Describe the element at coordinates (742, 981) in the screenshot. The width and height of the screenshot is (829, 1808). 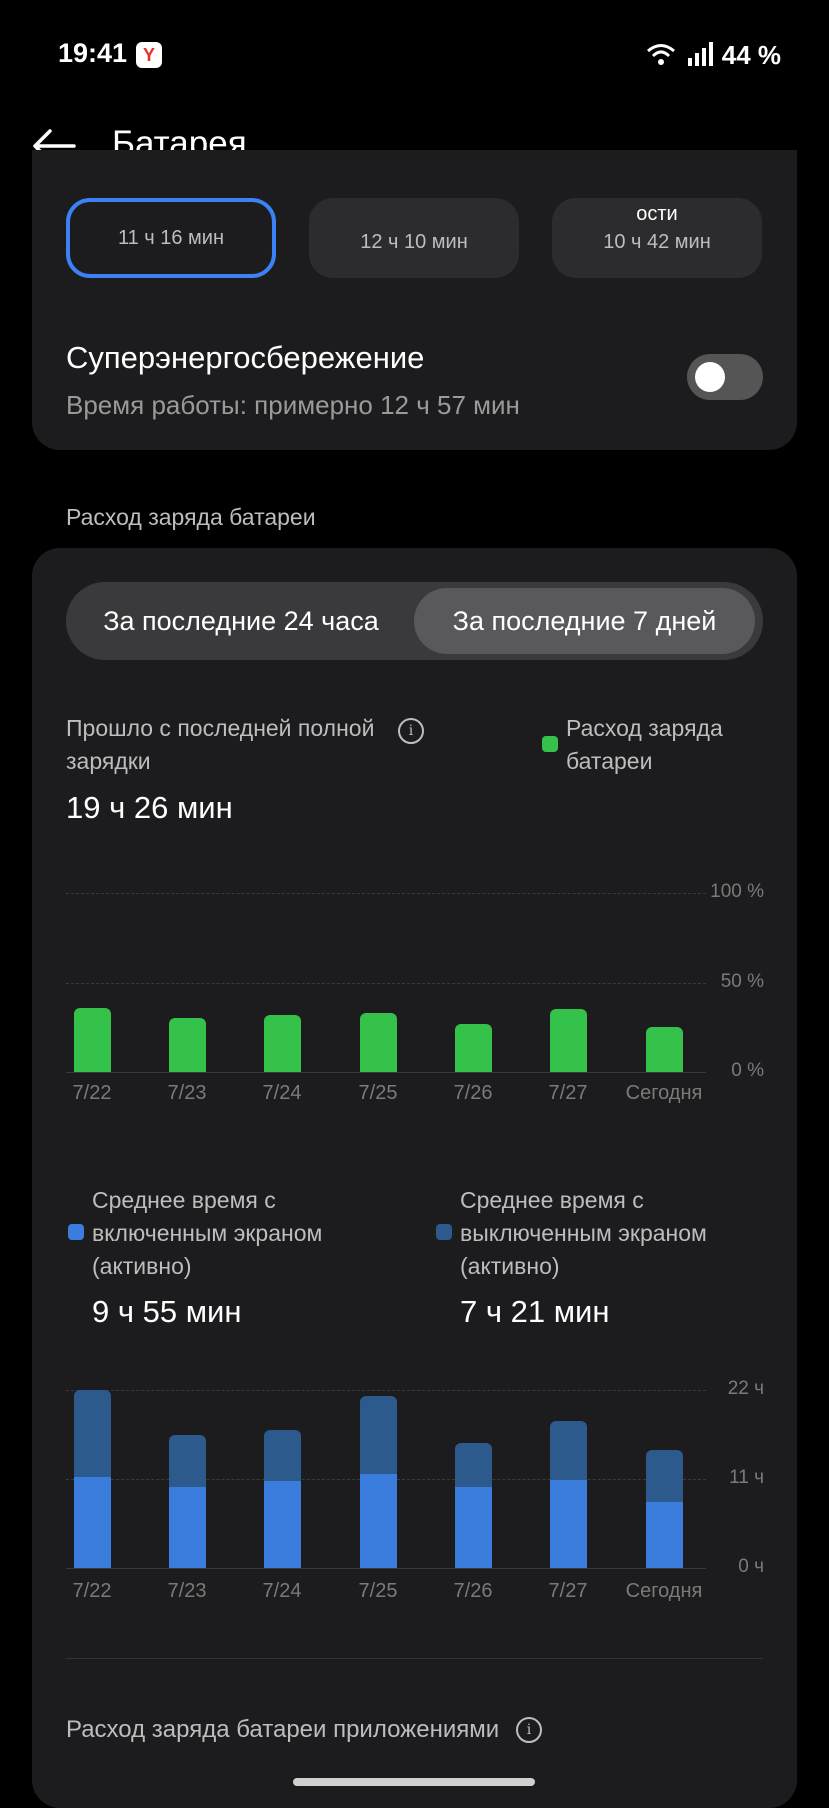
I see `y-tick-label: 50 %` at that location.